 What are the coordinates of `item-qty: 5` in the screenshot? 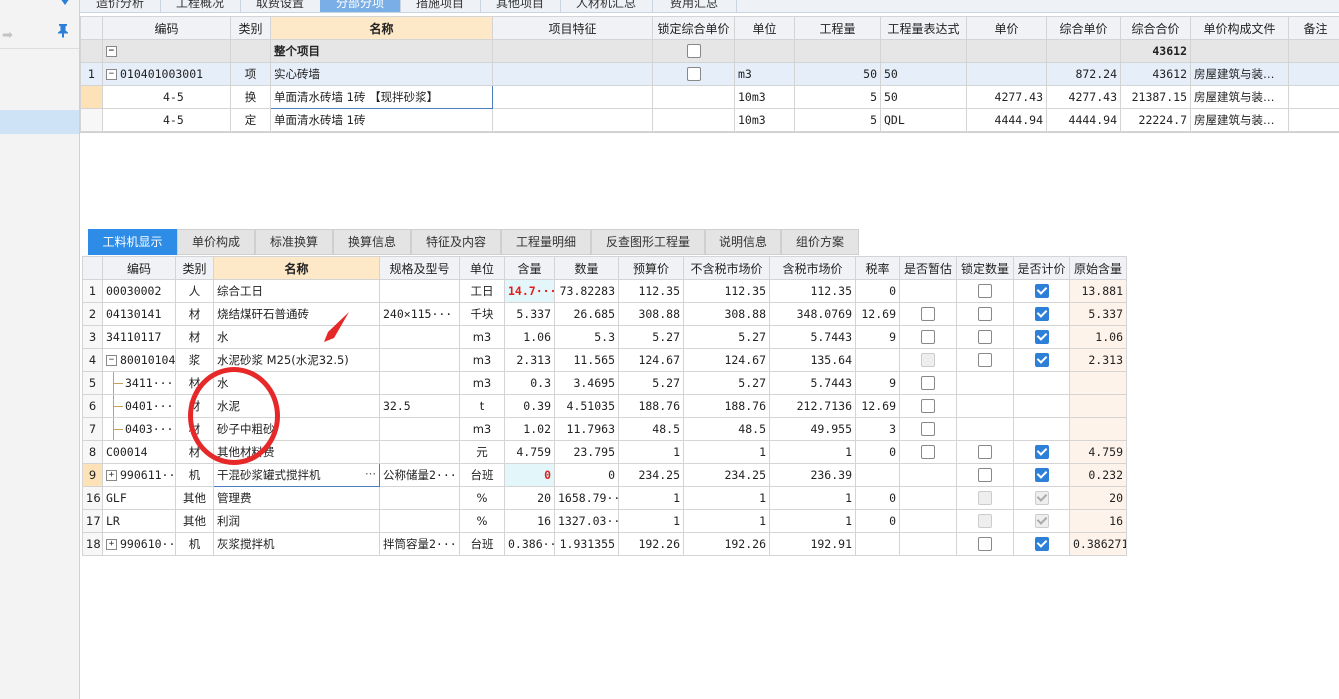 It's located at (837, 120).